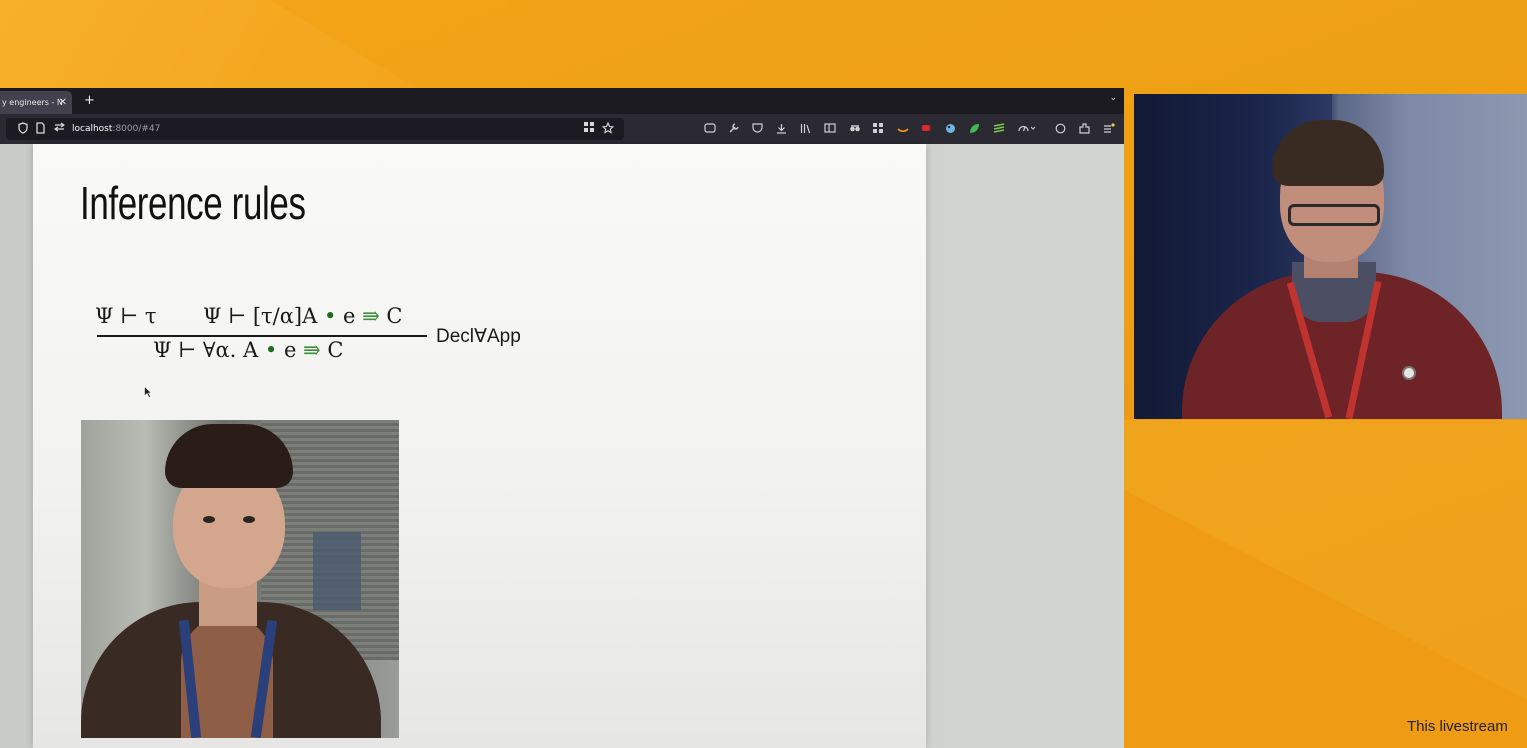 The image size is (1527, 748). I want to click on tab-bar: y engineers - N ✕ + ⌄, so click(562, 101).